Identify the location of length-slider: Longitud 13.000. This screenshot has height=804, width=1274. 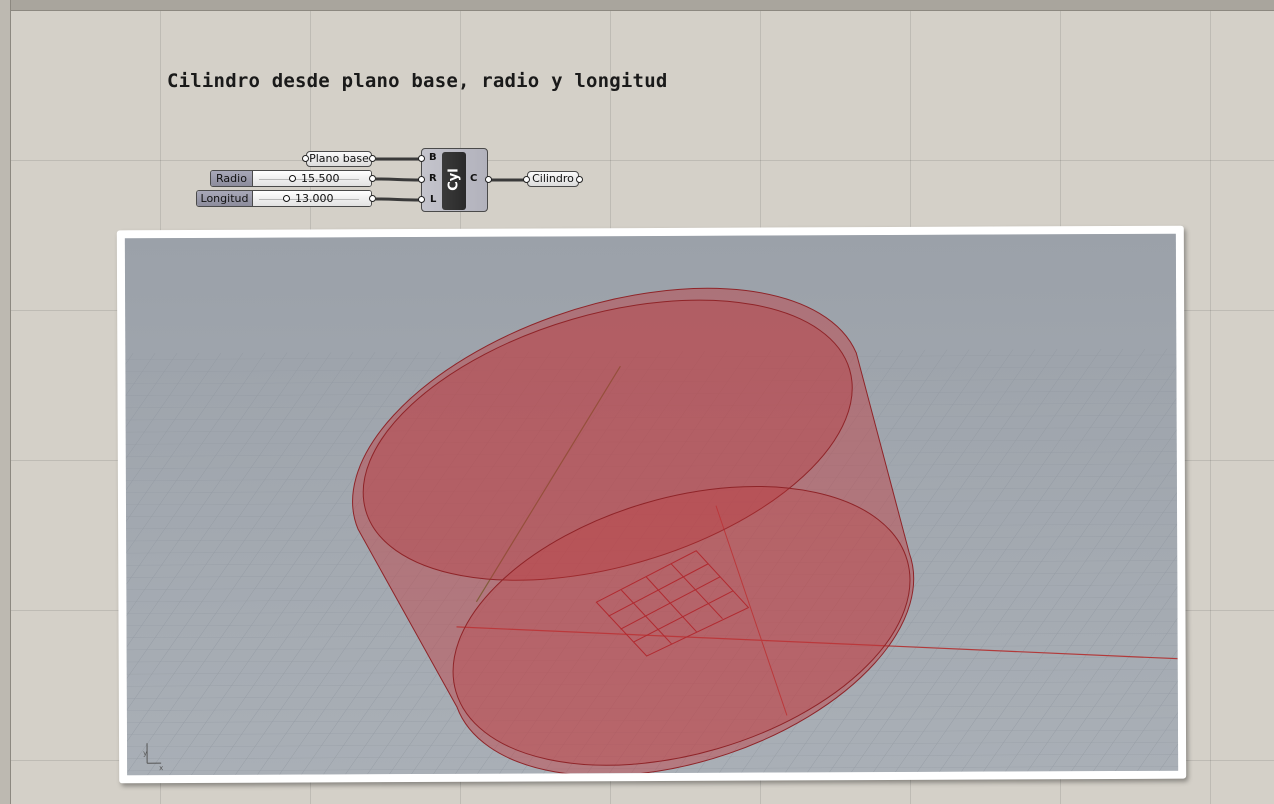
(284, 198).